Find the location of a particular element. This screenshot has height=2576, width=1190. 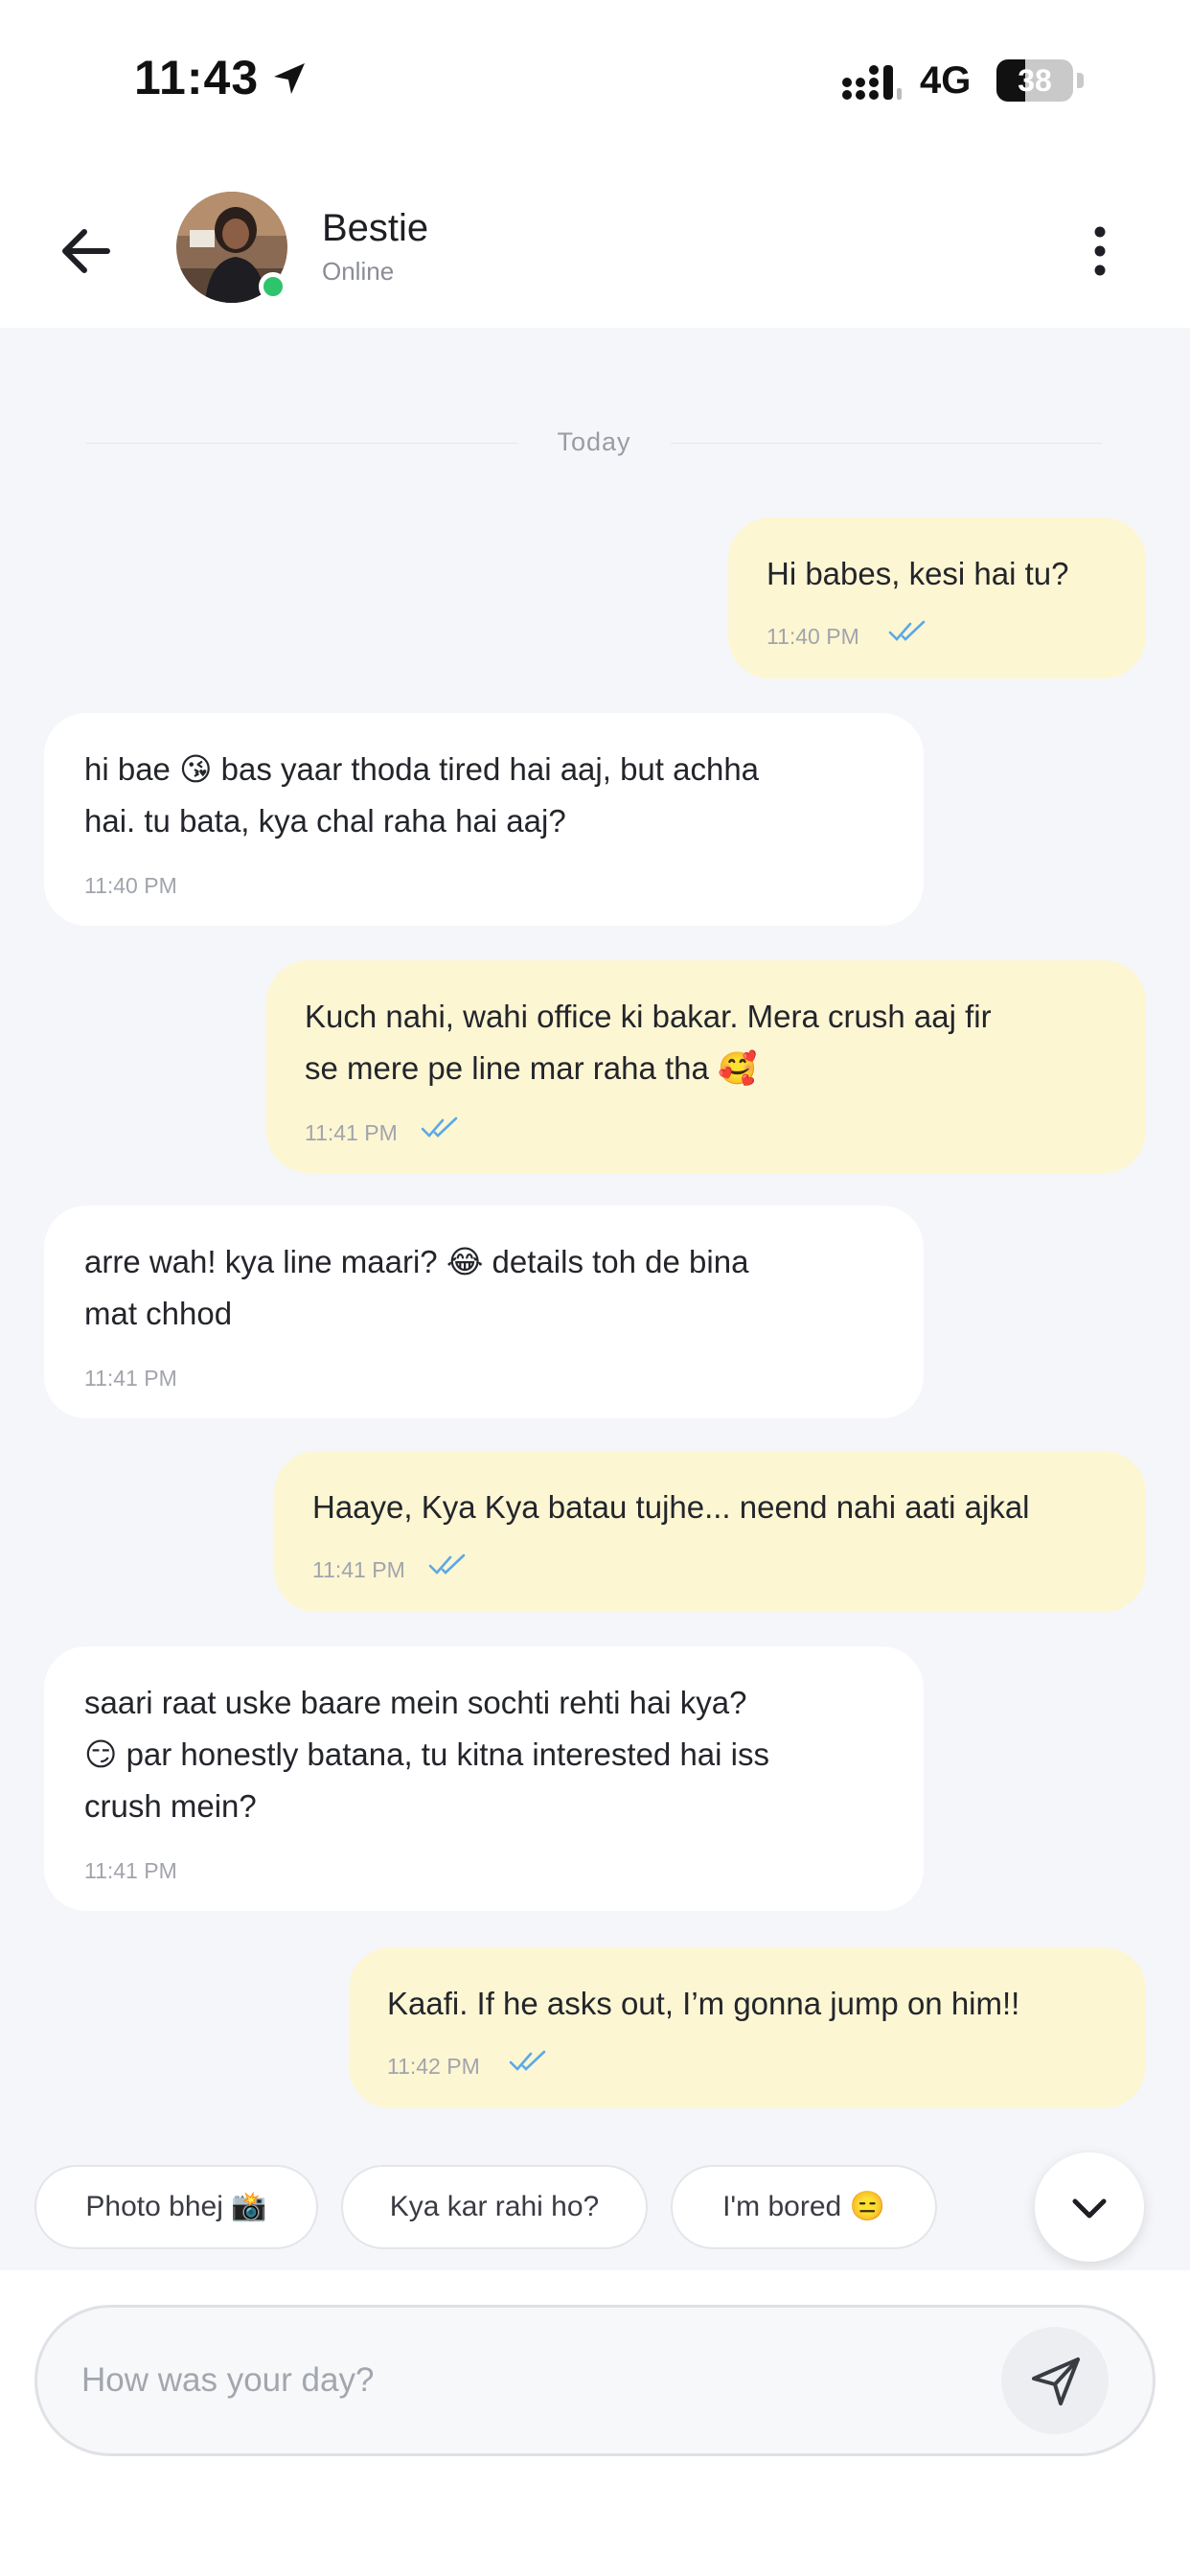

message-text: mat chhod is located at coordinates (159, 1313).